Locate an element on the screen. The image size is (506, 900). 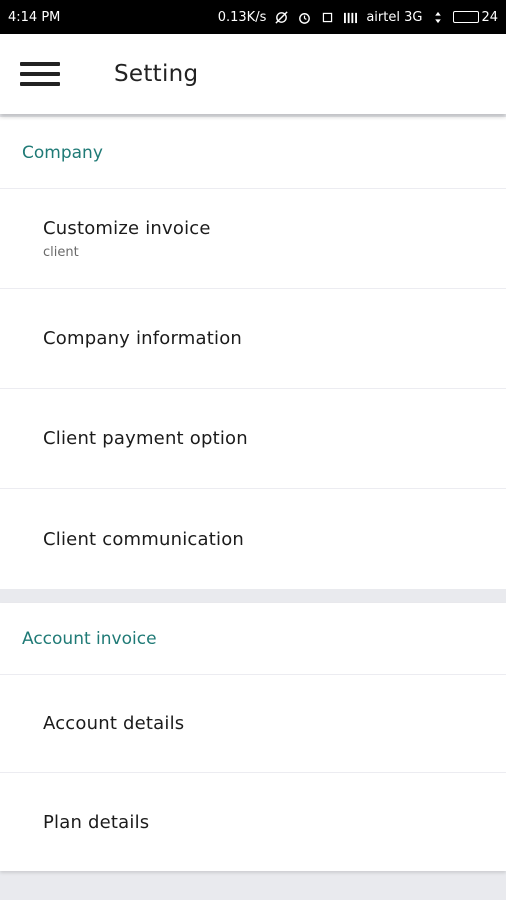
settings-item-company-information: Company information is located at coordinates (253, 339).